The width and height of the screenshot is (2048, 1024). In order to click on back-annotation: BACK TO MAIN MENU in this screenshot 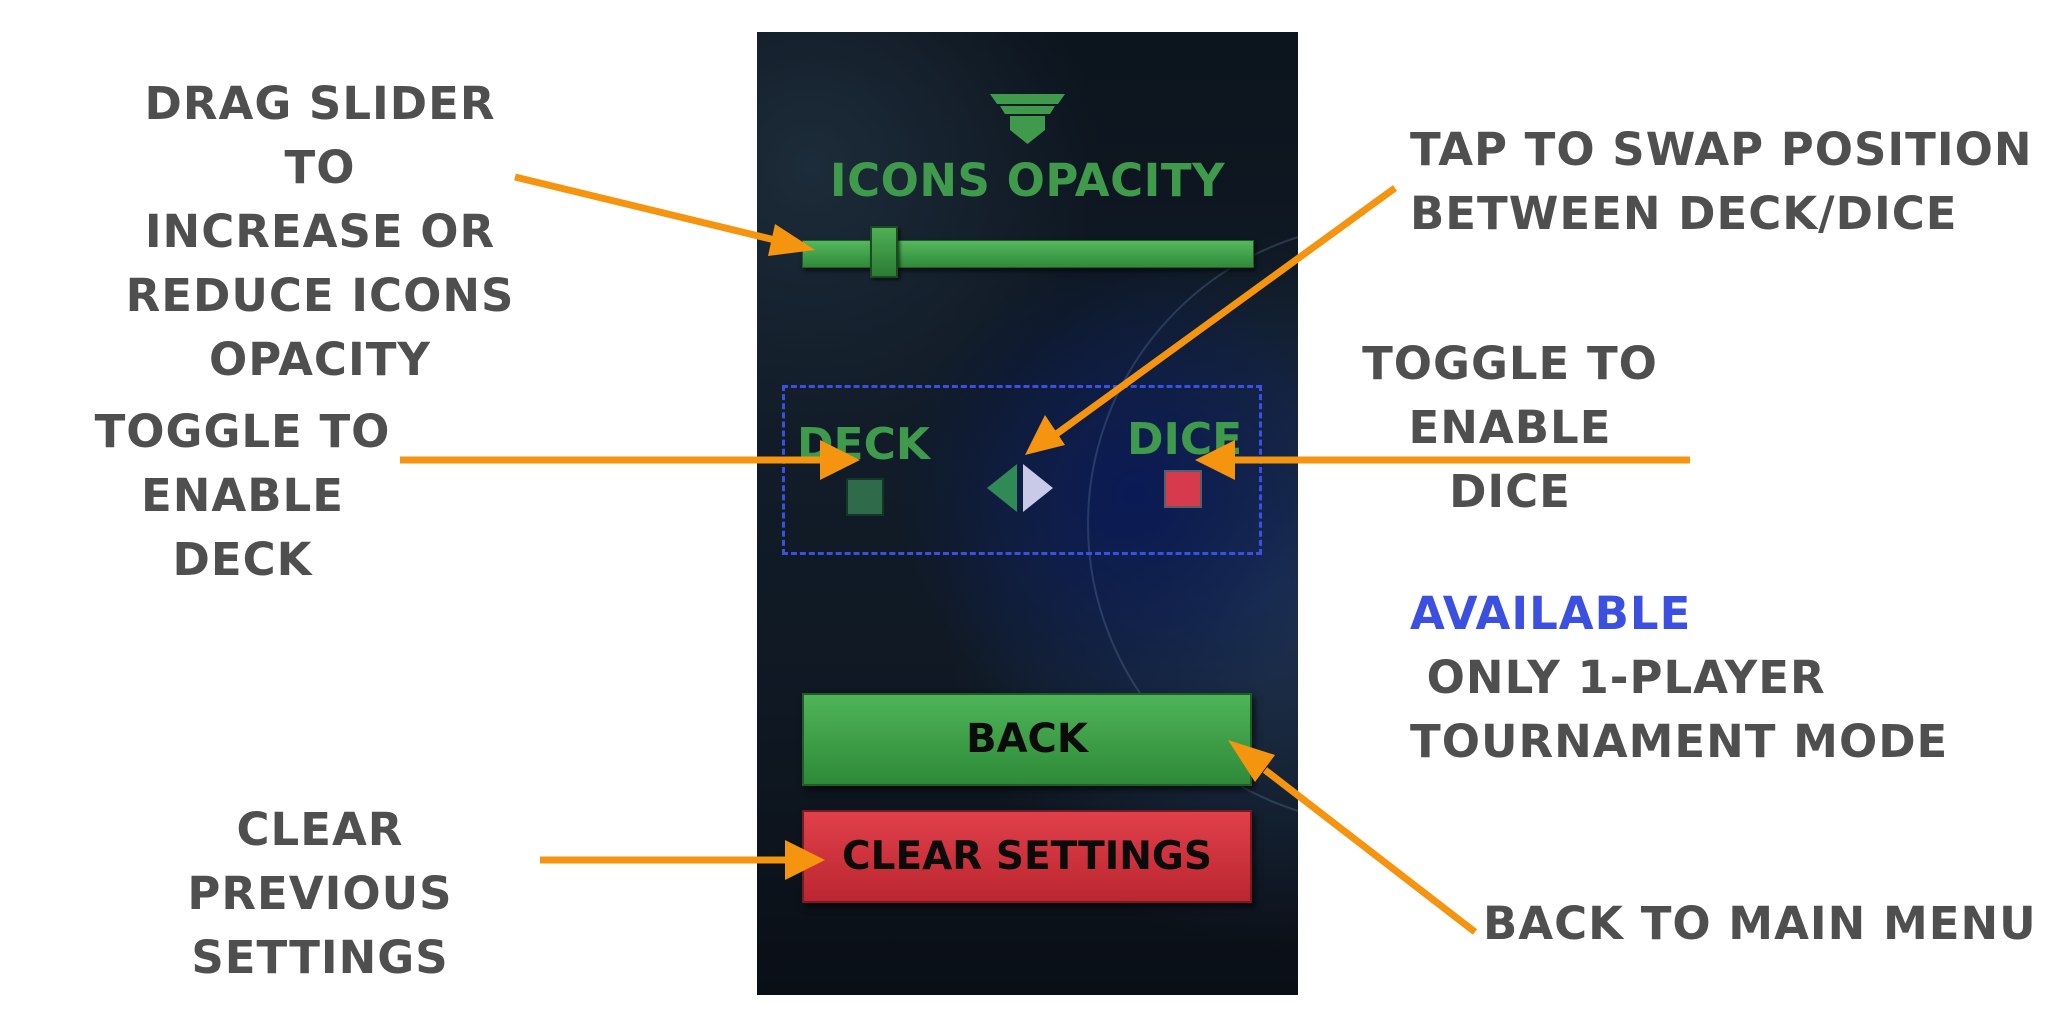, I will do `click(1760, 924)`.